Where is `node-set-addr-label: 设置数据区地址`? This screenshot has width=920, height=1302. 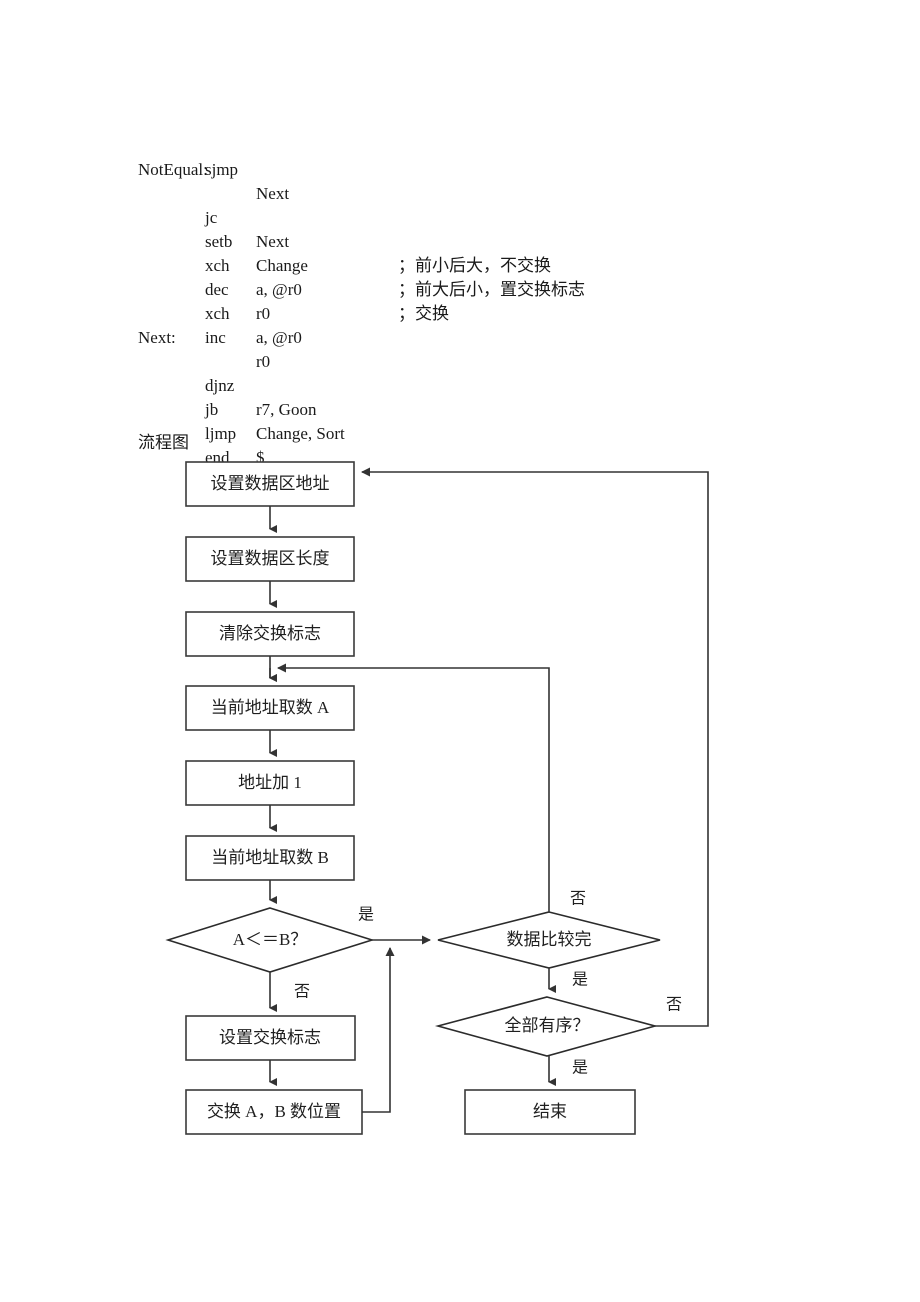
node-set-addr-label: 设置数据区地址 is located at coordinates (270, 483).